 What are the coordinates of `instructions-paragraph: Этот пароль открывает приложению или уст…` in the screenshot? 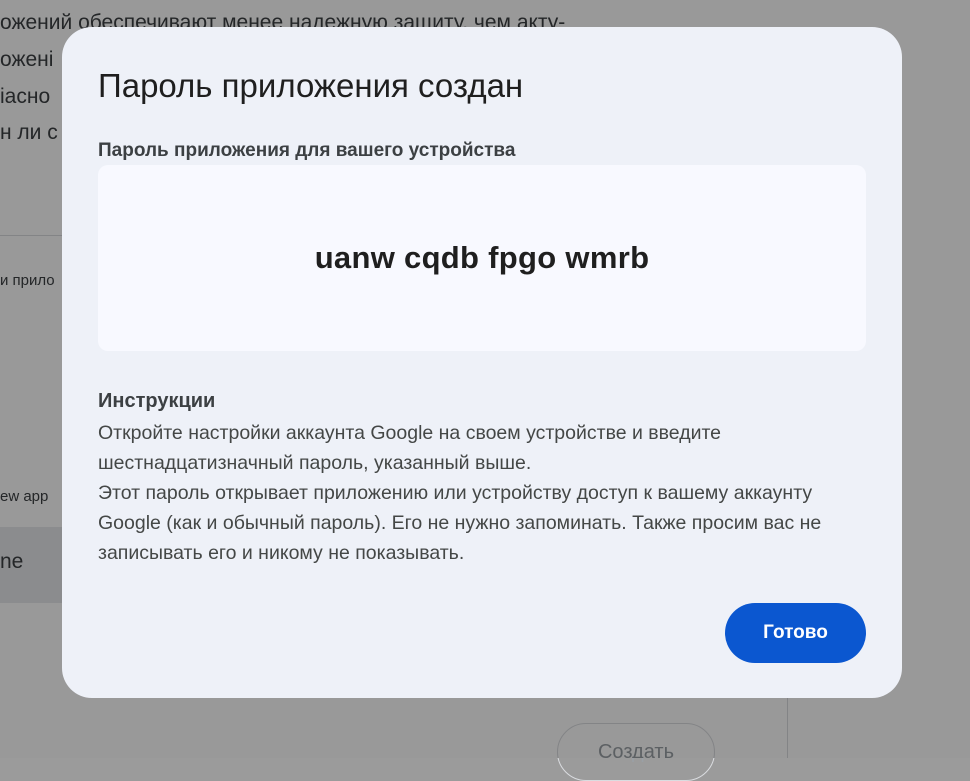 It's located at (460, 523).